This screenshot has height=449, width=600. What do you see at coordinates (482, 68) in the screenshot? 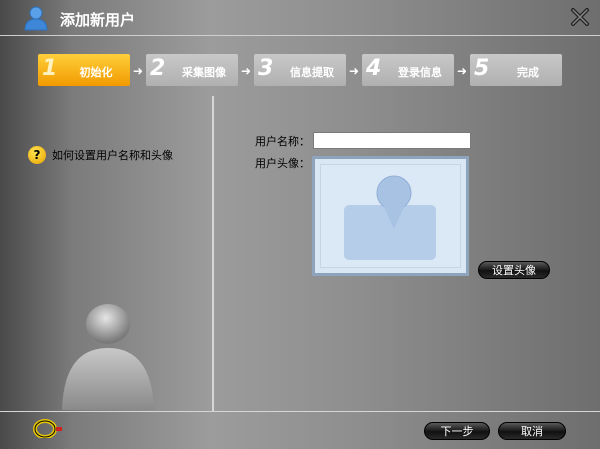
I see `step-number: 5` at bounding box center [482, 68].